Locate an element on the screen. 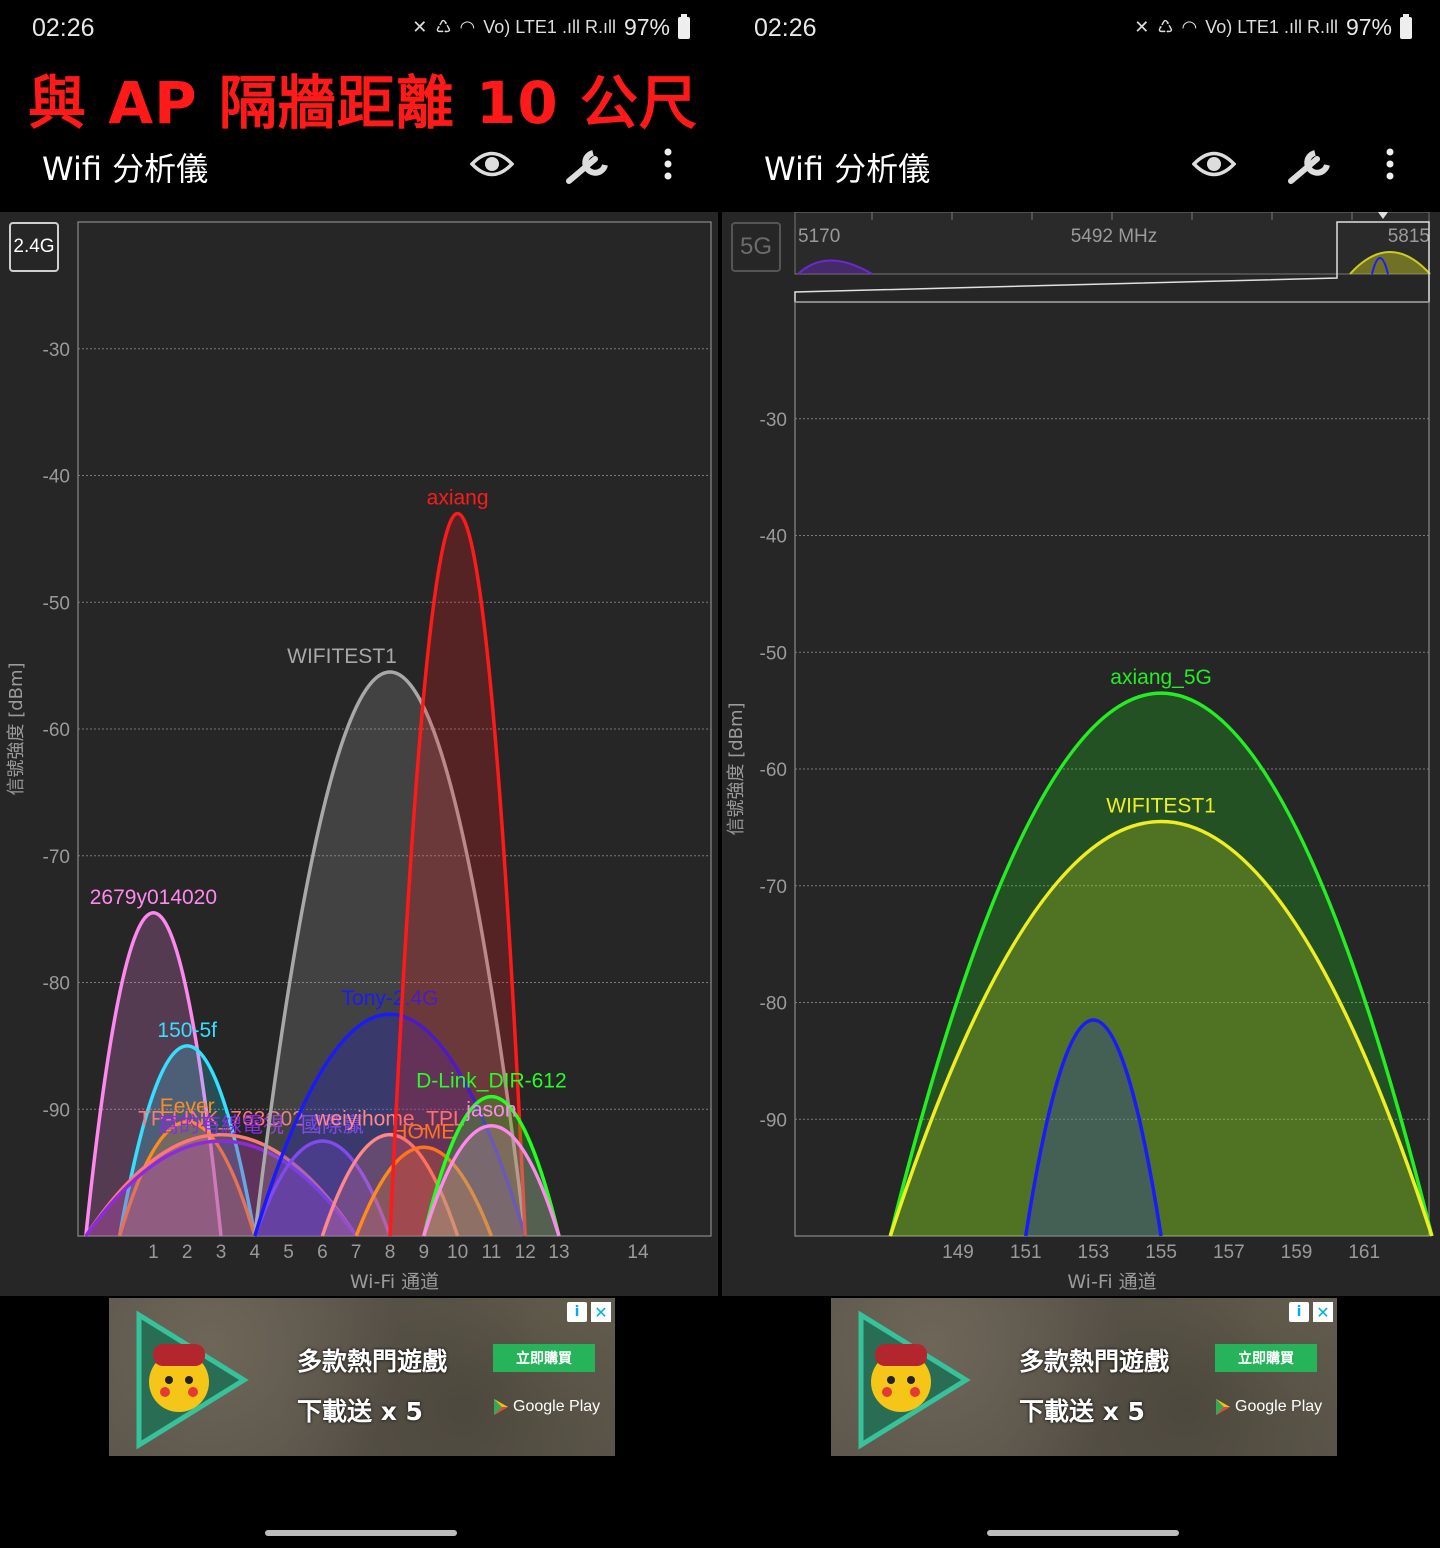  x-tick-label: 6 is located at coordinates (322, 1252).